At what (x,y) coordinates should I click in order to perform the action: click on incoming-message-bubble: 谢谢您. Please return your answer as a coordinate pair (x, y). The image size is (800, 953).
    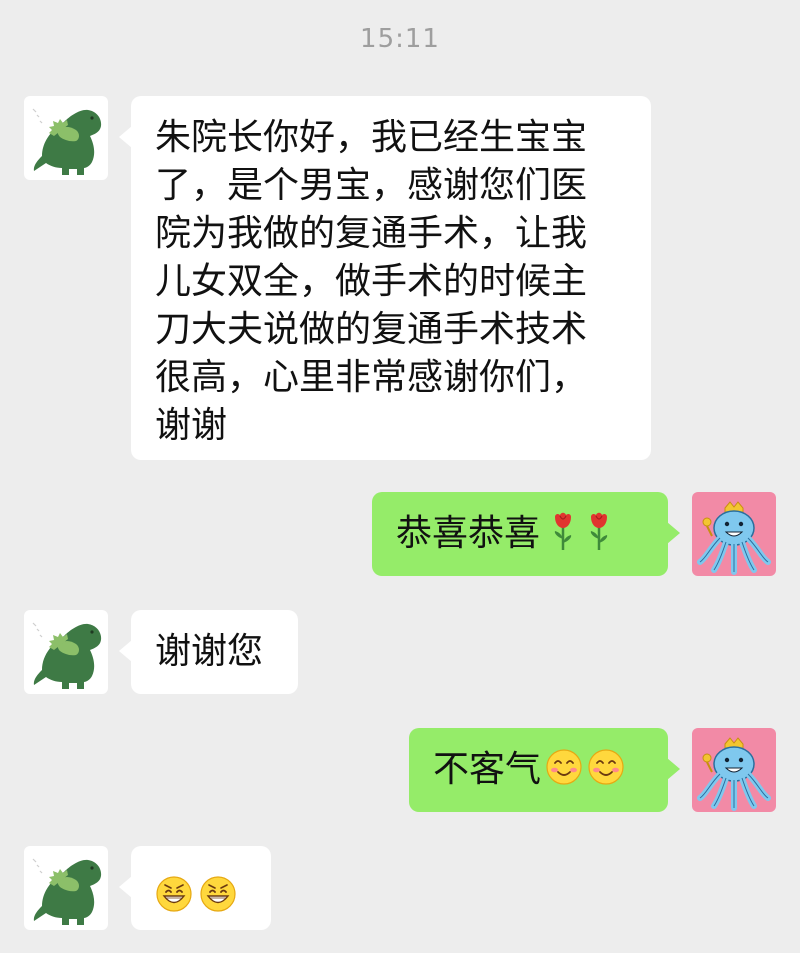
    Looking at the image, I should click on (208, 652).